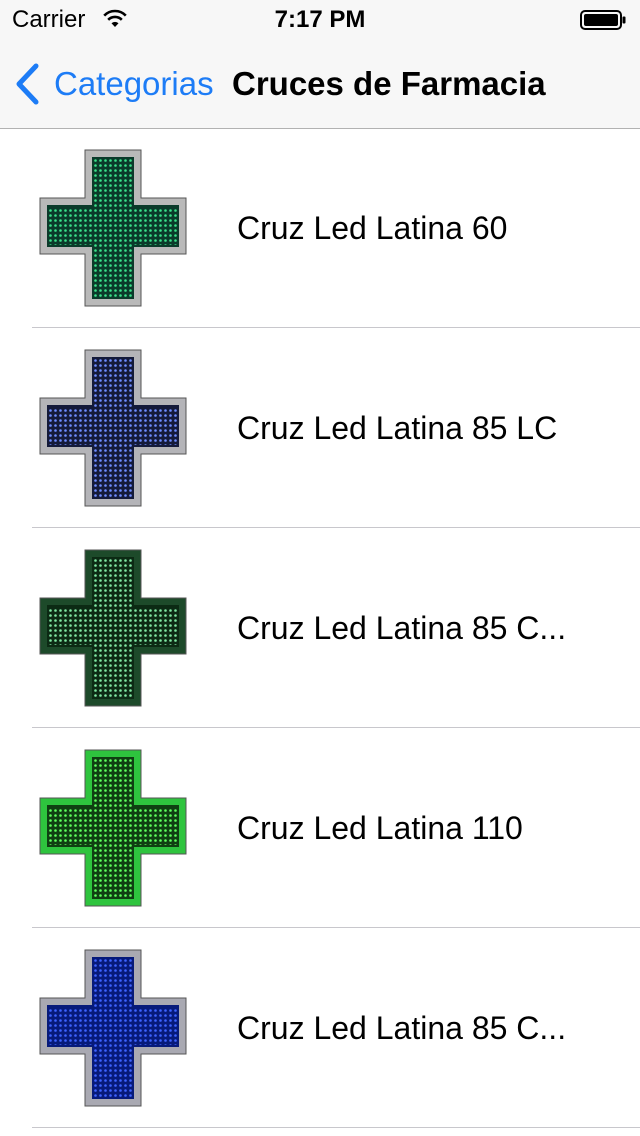  Describe the element at coordinates (27, 84) in the screenshot. I see `chevron-left-icon` at that location.